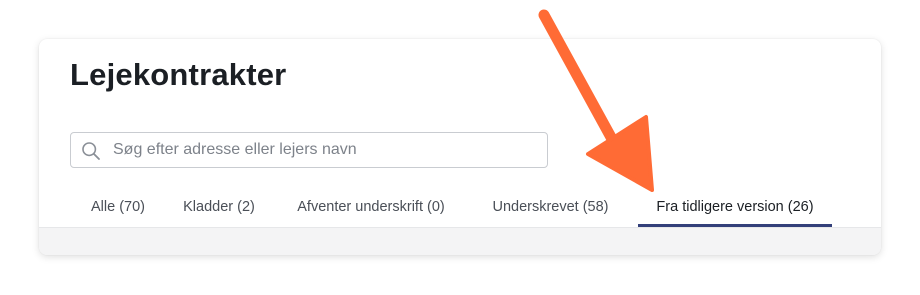  Describe the element at coordinates (735, 208) in the screenshot. I see `tab-fra-tidligere-version: Fra tidligere version (26)` at that location.